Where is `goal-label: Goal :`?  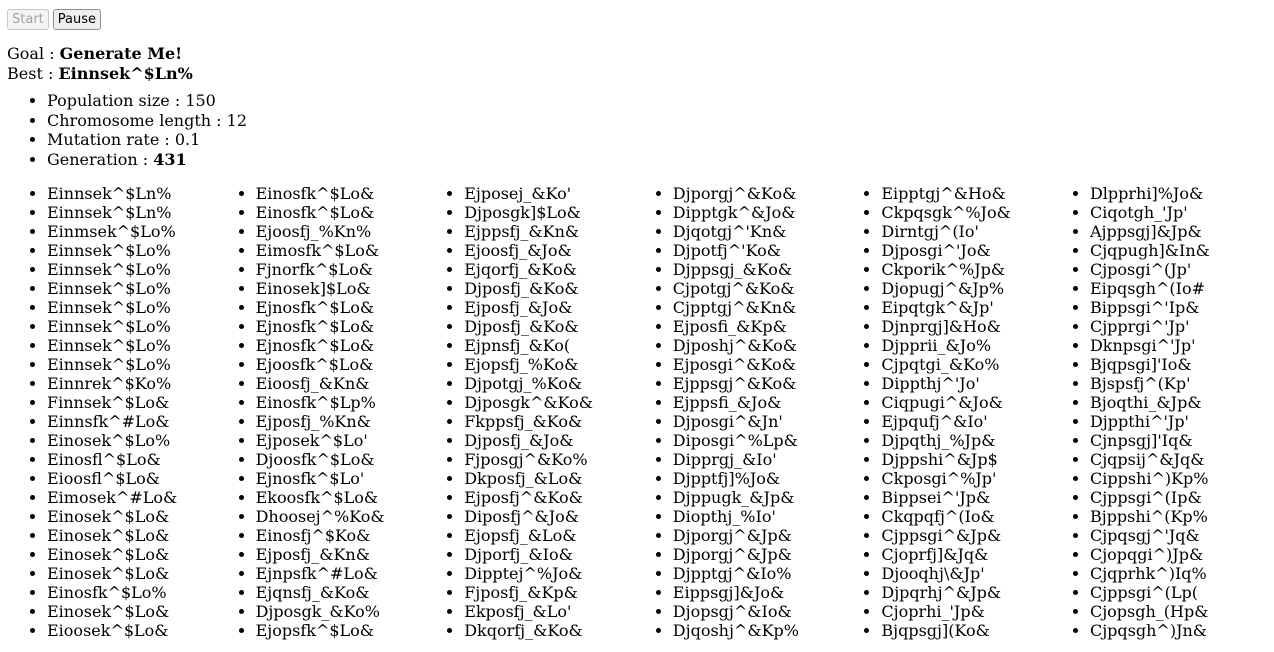 goal-label: Goal : is located at coordinates (33, 53).